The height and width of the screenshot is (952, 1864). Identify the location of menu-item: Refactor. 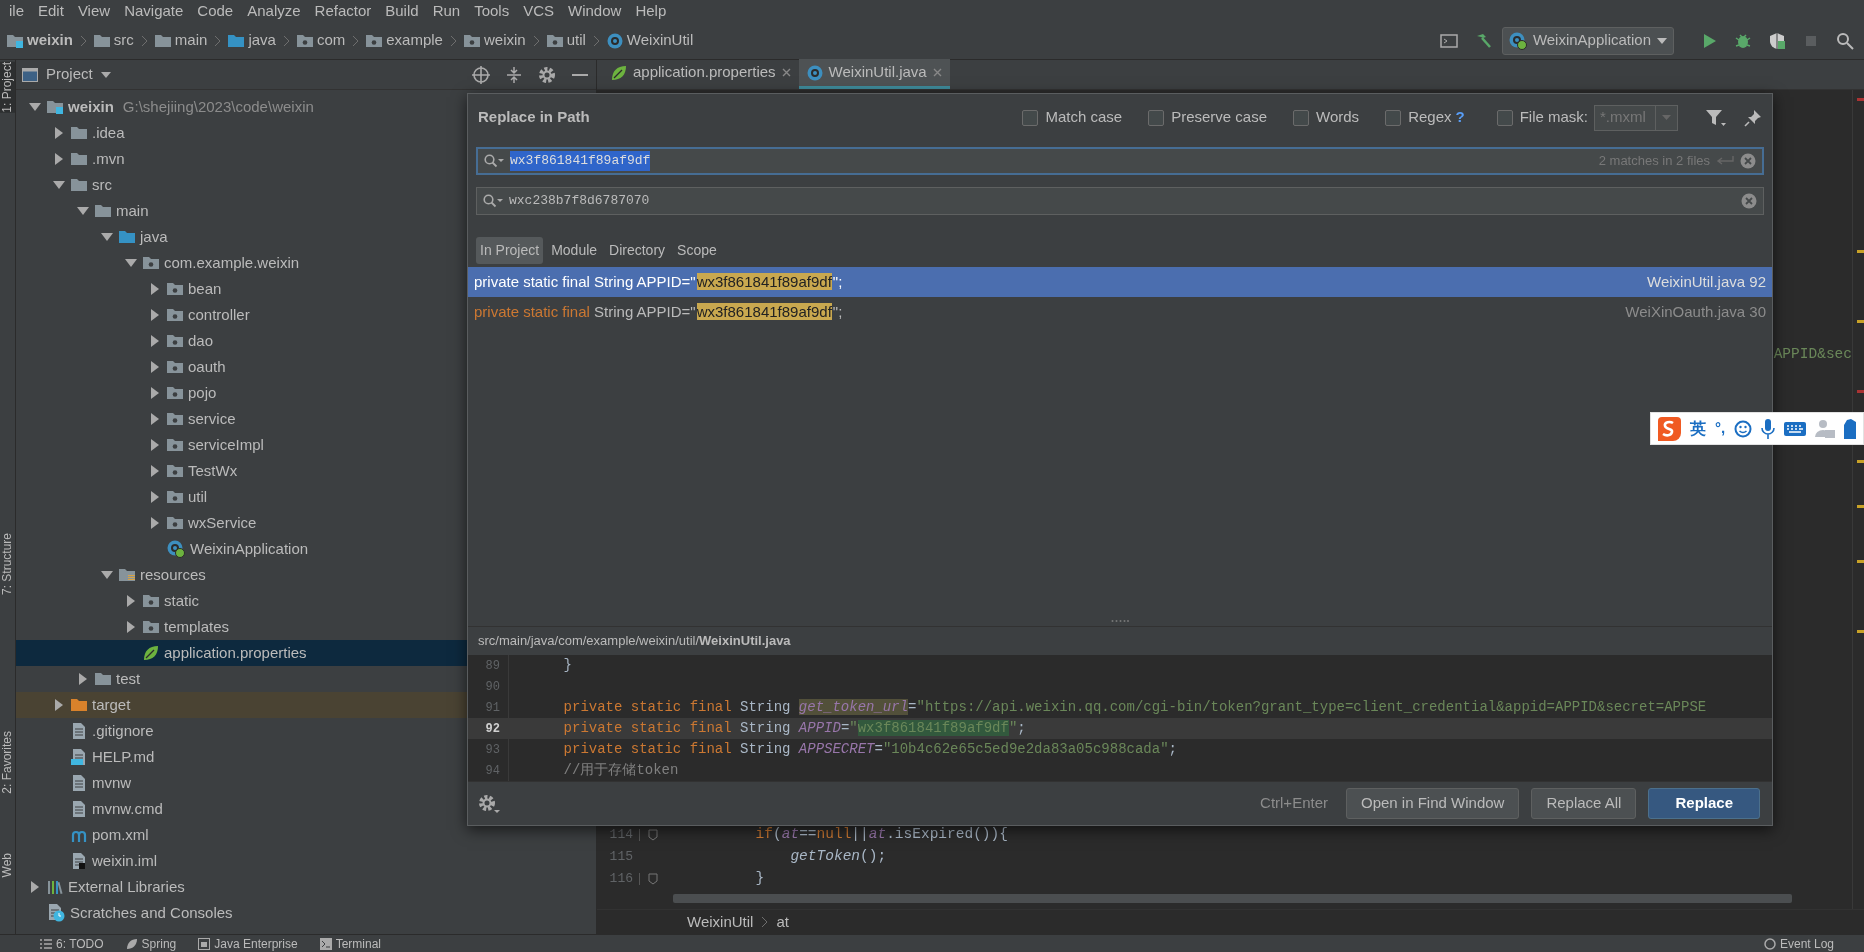
(343, 11).